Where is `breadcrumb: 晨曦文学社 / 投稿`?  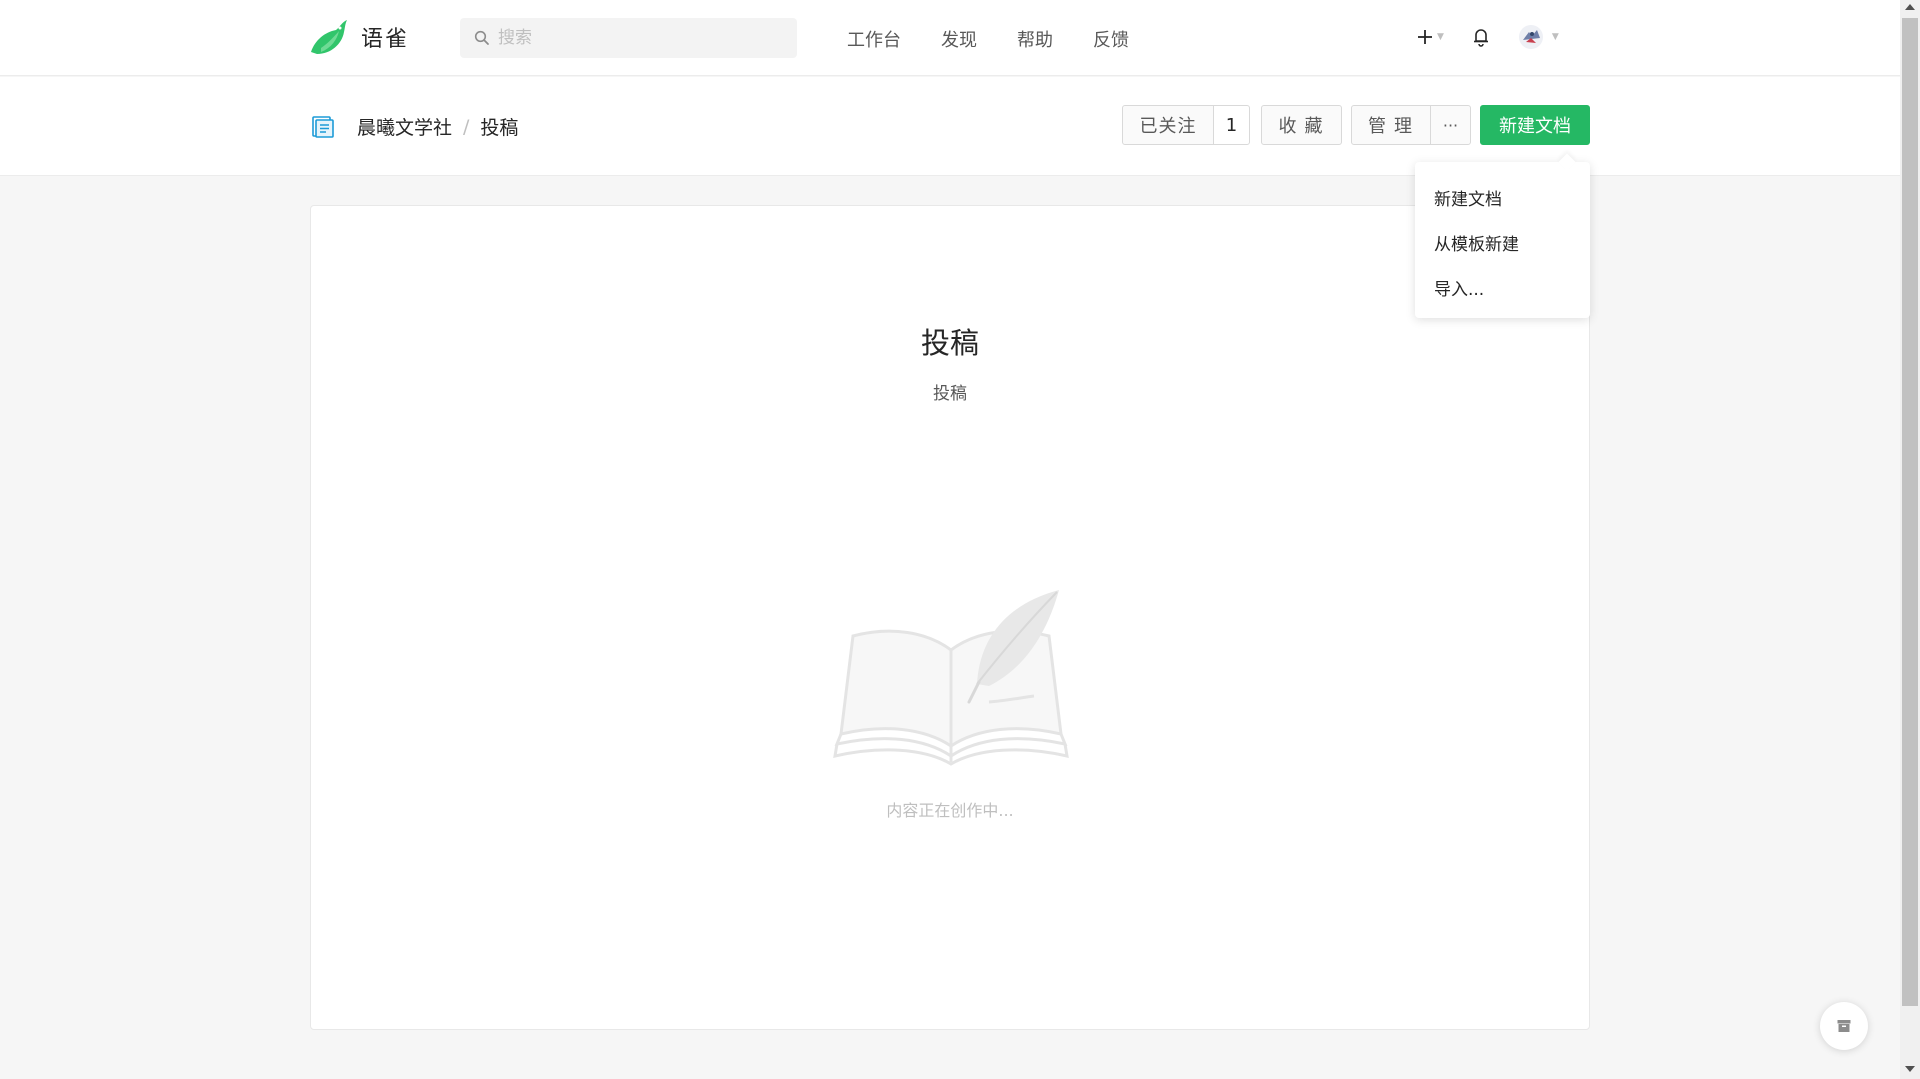 breadcrumb: 晨曦文学社 / 投稿 is located at coordinates (414, 126).